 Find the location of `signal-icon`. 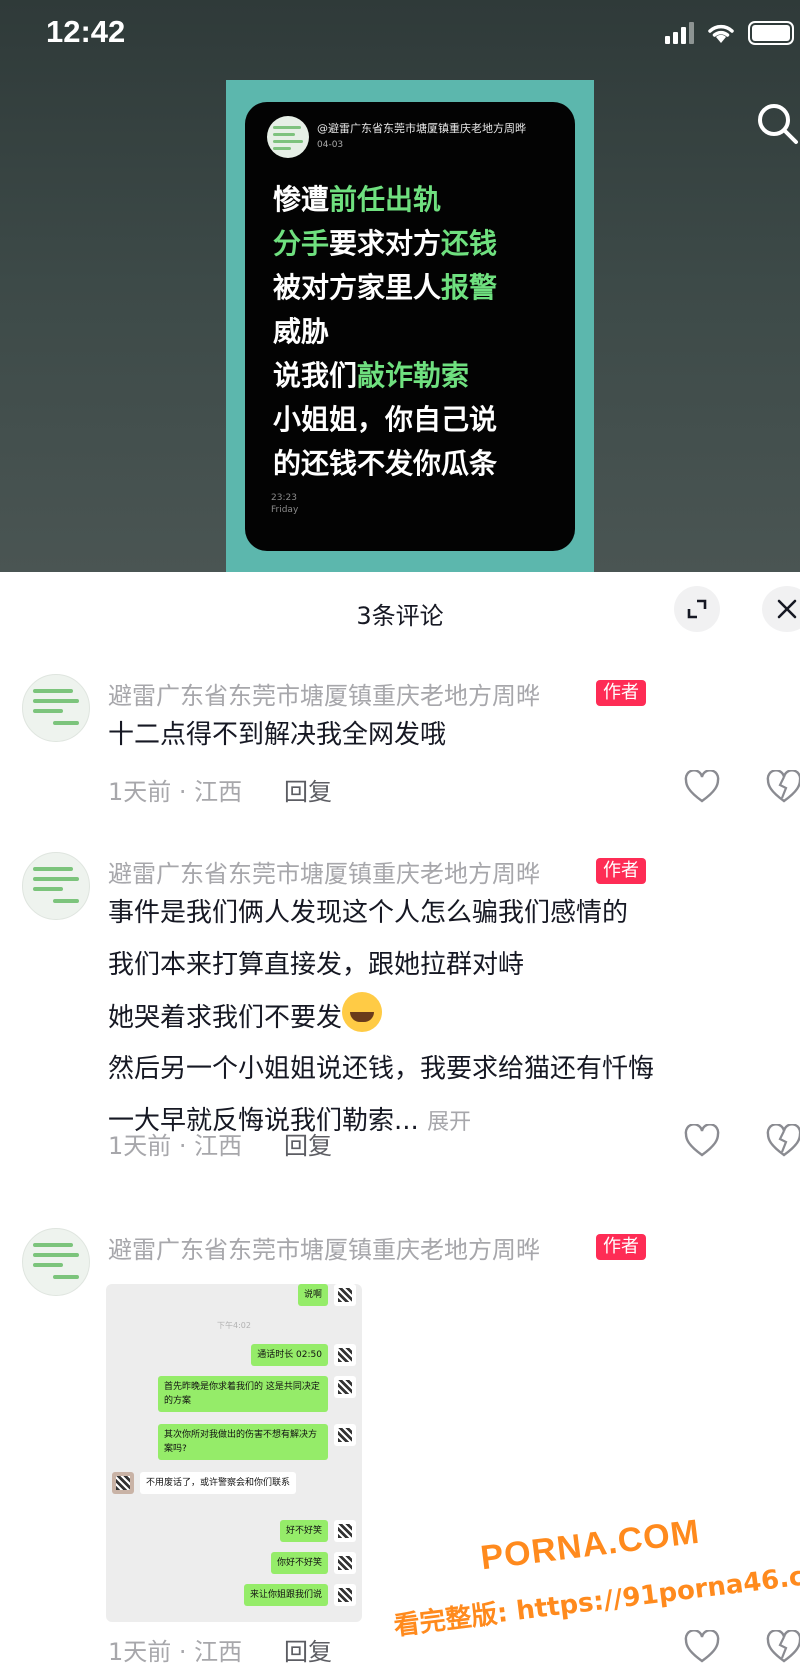

signal-icon is located at coordinates (679, 33).